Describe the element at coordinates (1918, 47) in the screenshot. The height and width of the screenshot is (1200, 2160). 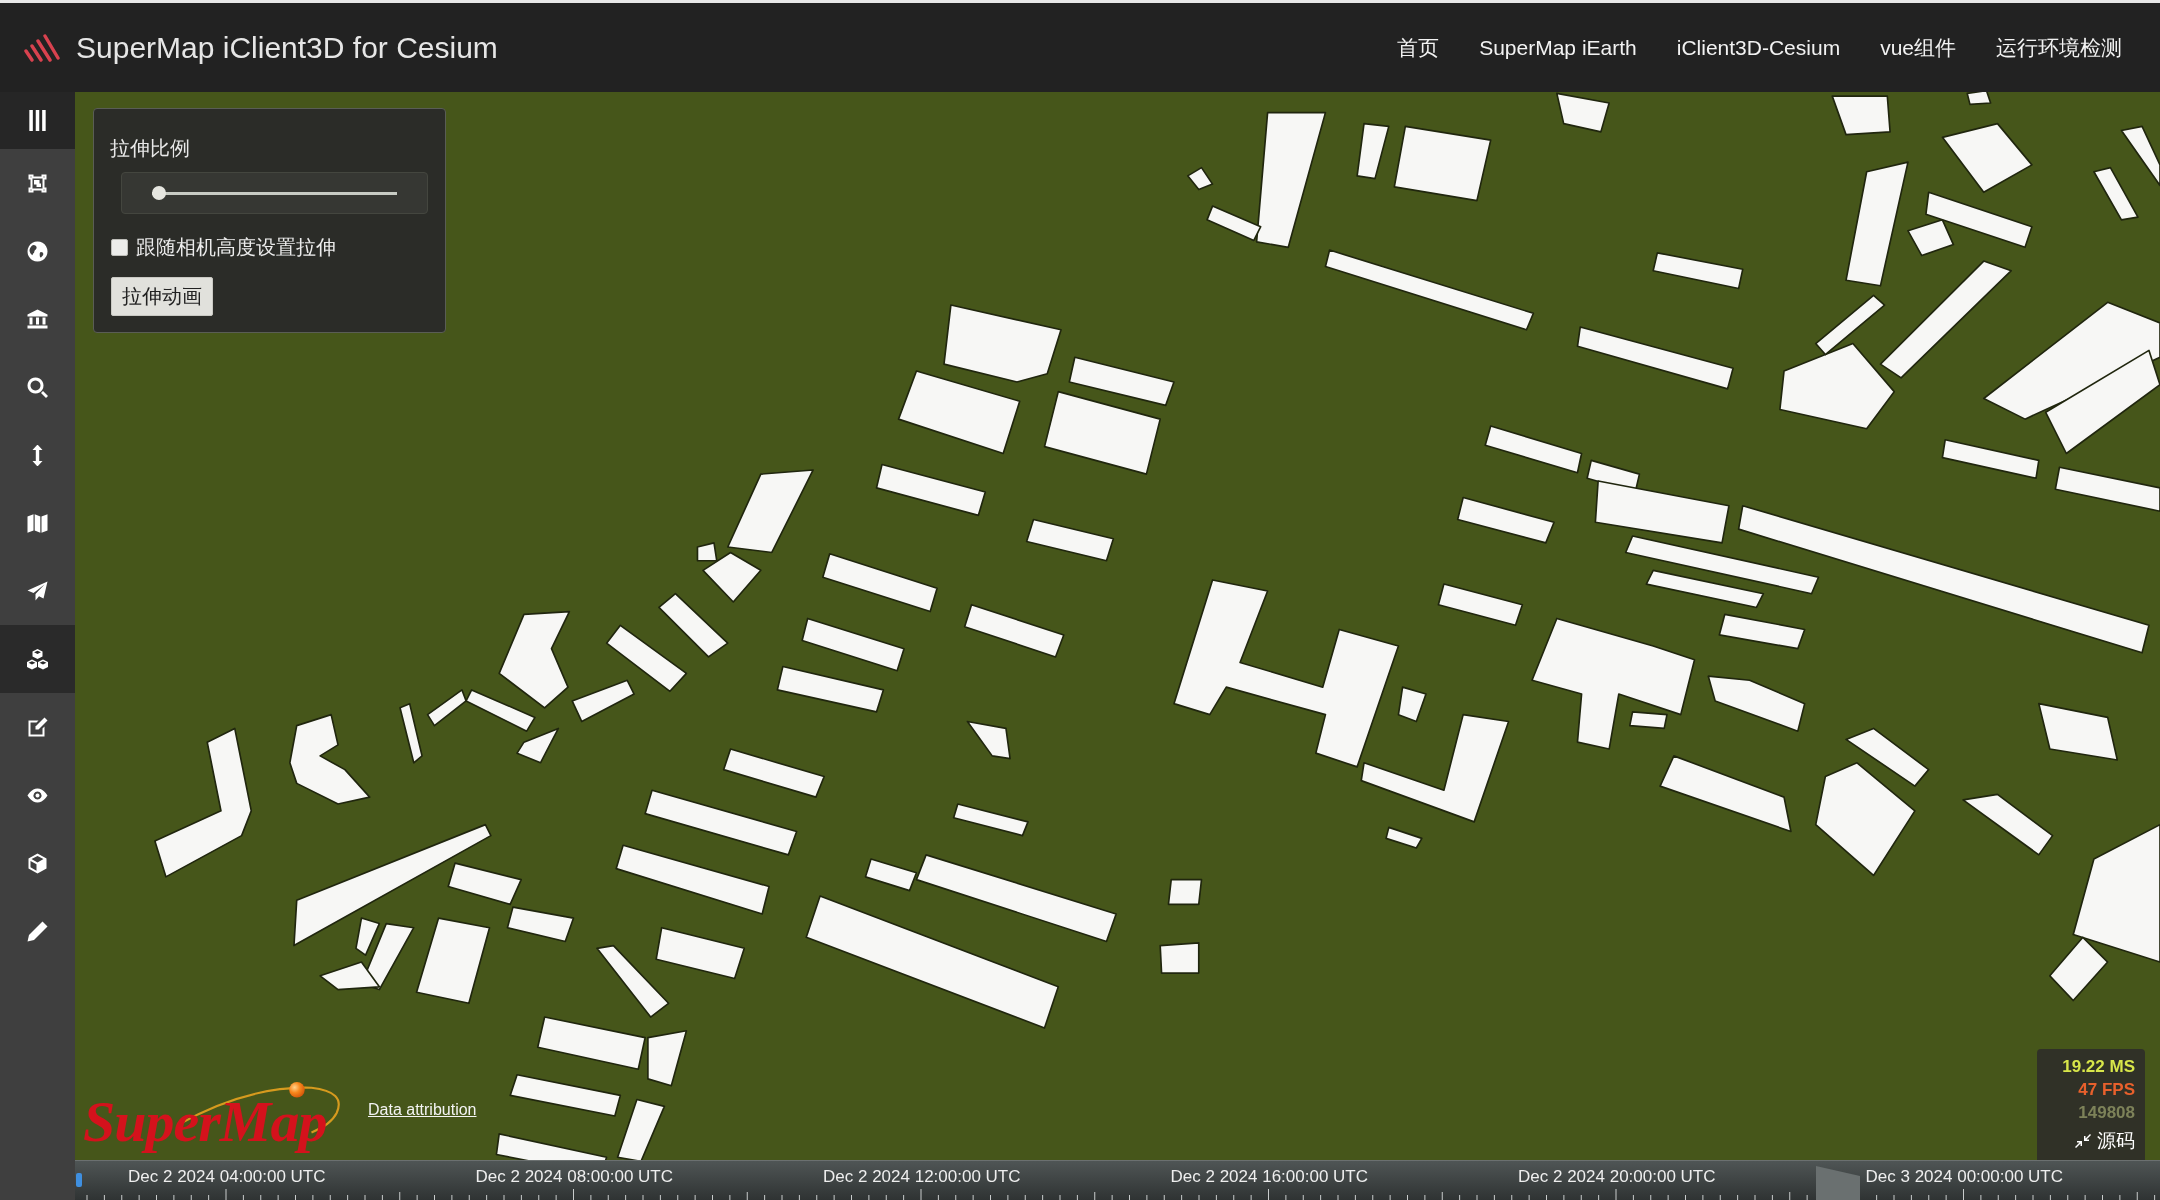
I see `nav-link: vue组件` at that location.